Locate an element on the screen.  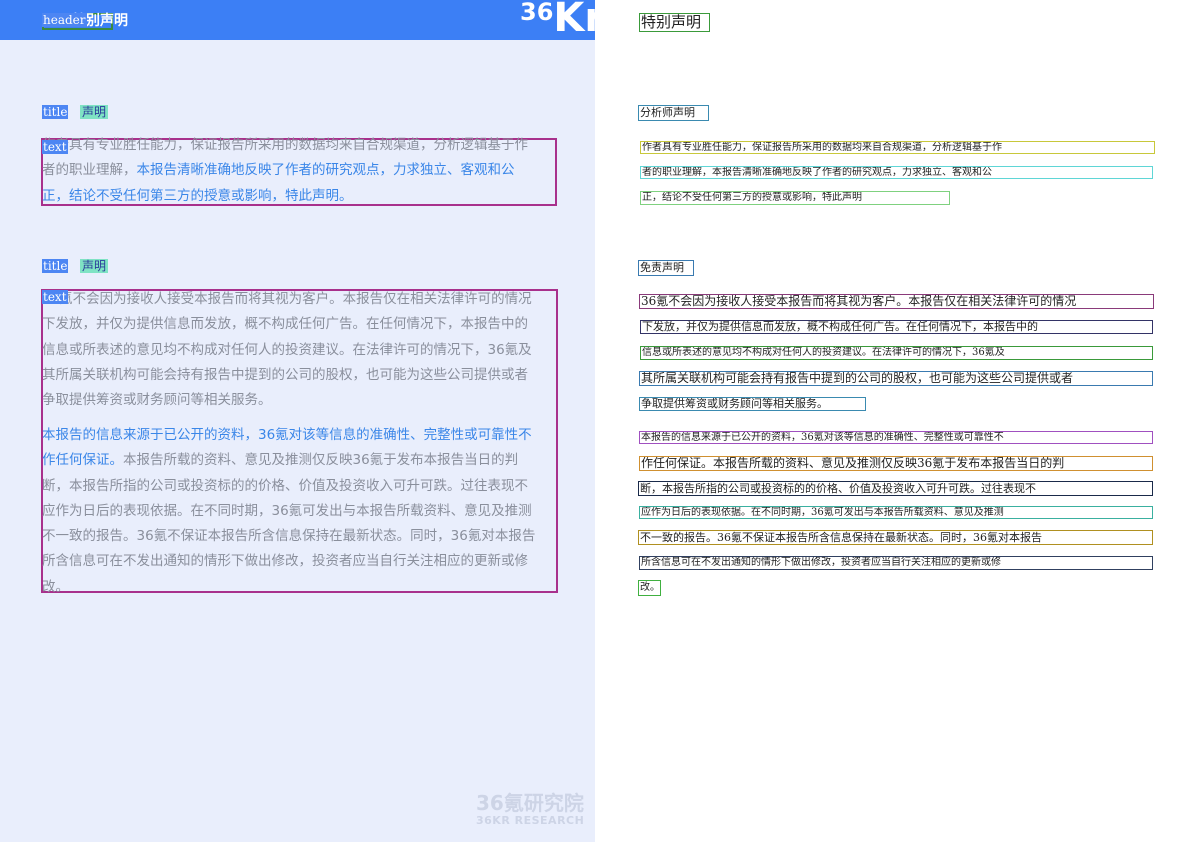
body-text: 争取提供筹资或财务顾问等相关服务。 is located at coordinates (157, 400).